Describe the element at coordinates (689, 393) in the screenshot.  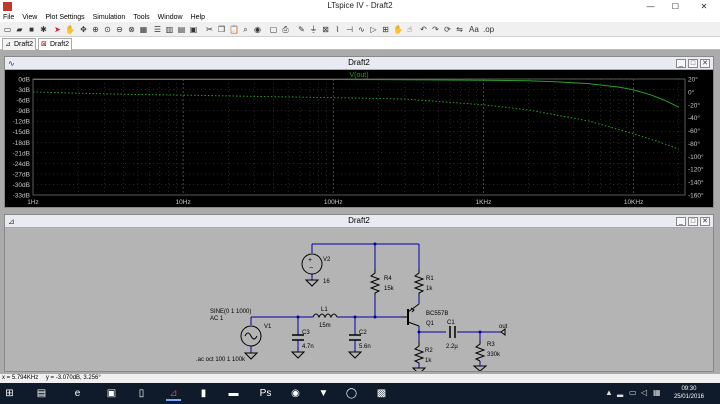
I see `taskbar-clock: 09:30 25/01/2016` at that location.